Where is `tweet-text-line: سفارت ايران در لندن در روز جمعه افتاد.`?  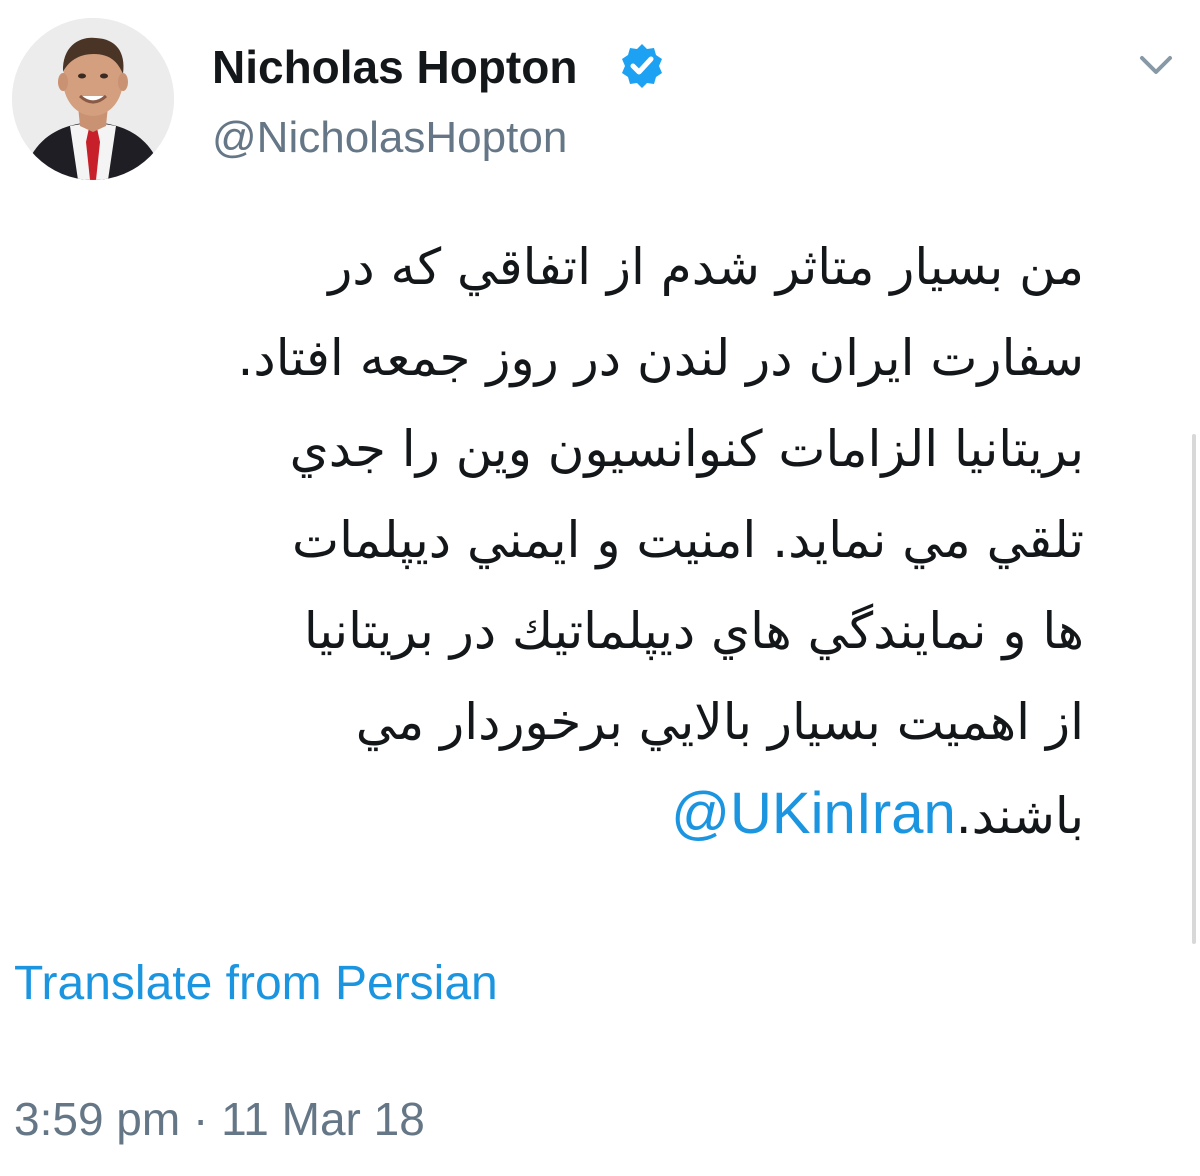
tweet-text-line: سفارت ايران در لندن در روز جمعه افتاد. is located at coordinates (660, 358).